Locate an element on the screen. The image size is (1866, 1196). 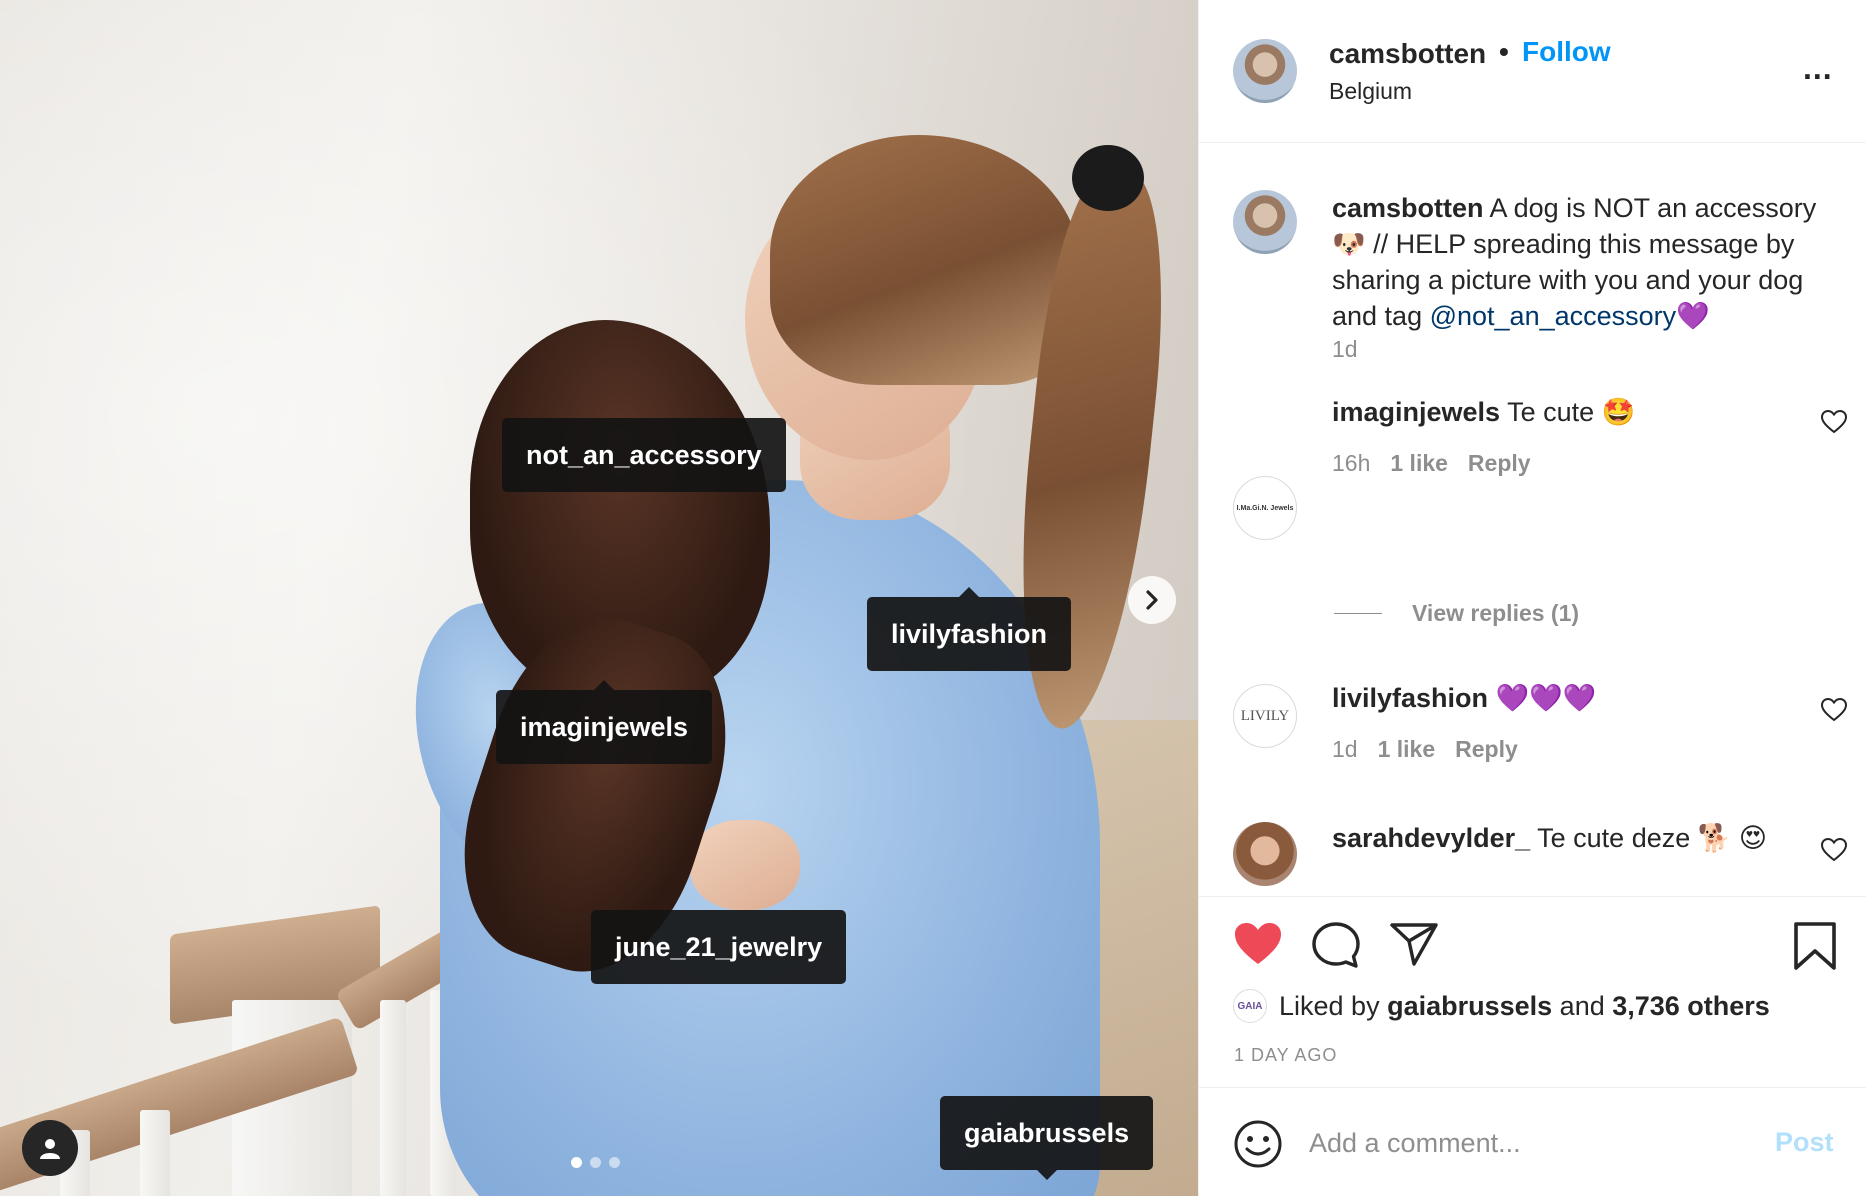
add-comment-bar: Post is located at coordinates (1532, 1142).